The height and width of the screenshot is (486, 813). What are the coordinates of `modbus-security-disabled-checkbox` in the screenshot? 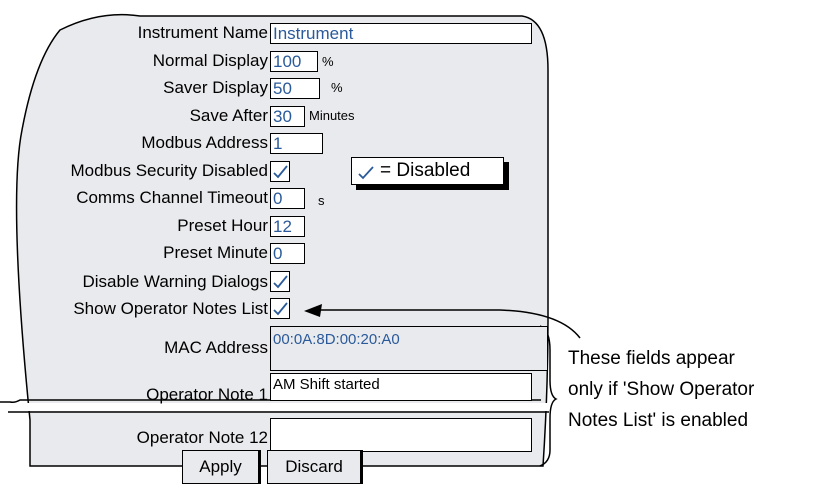 It's located at (280, 171).